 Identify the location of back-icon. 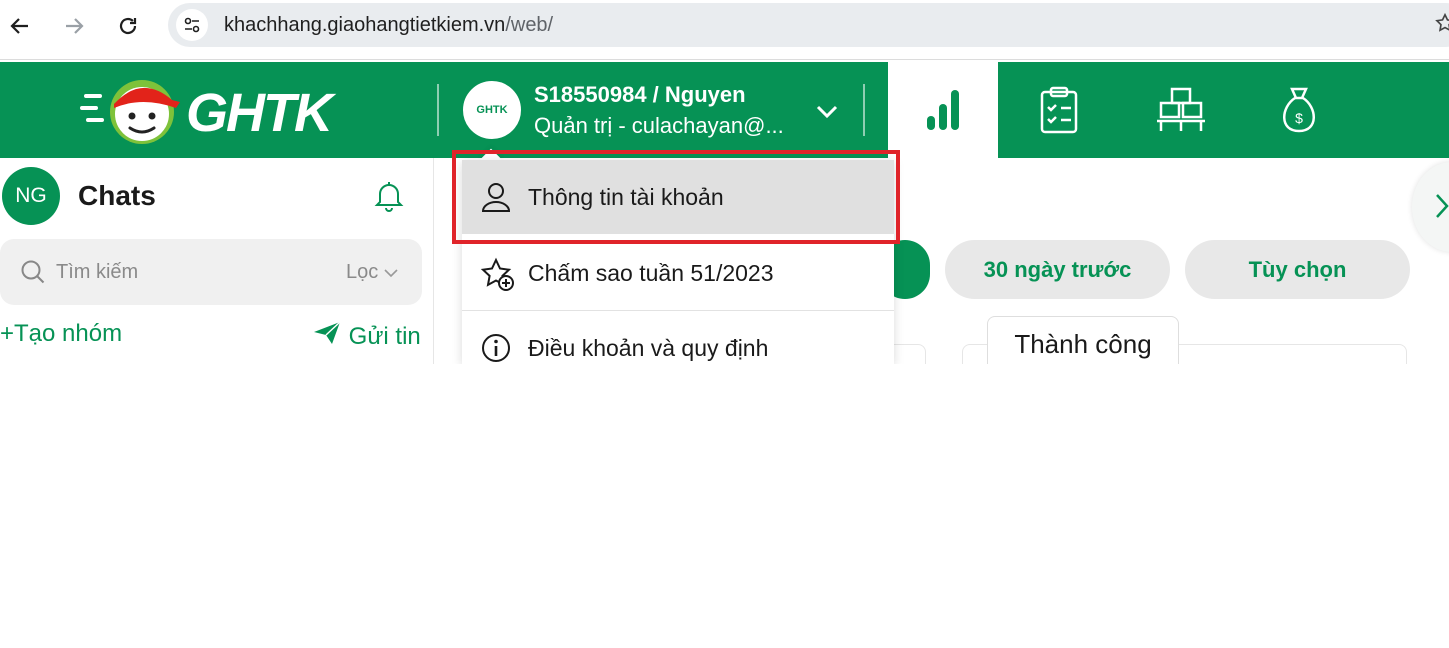
(20, 26).